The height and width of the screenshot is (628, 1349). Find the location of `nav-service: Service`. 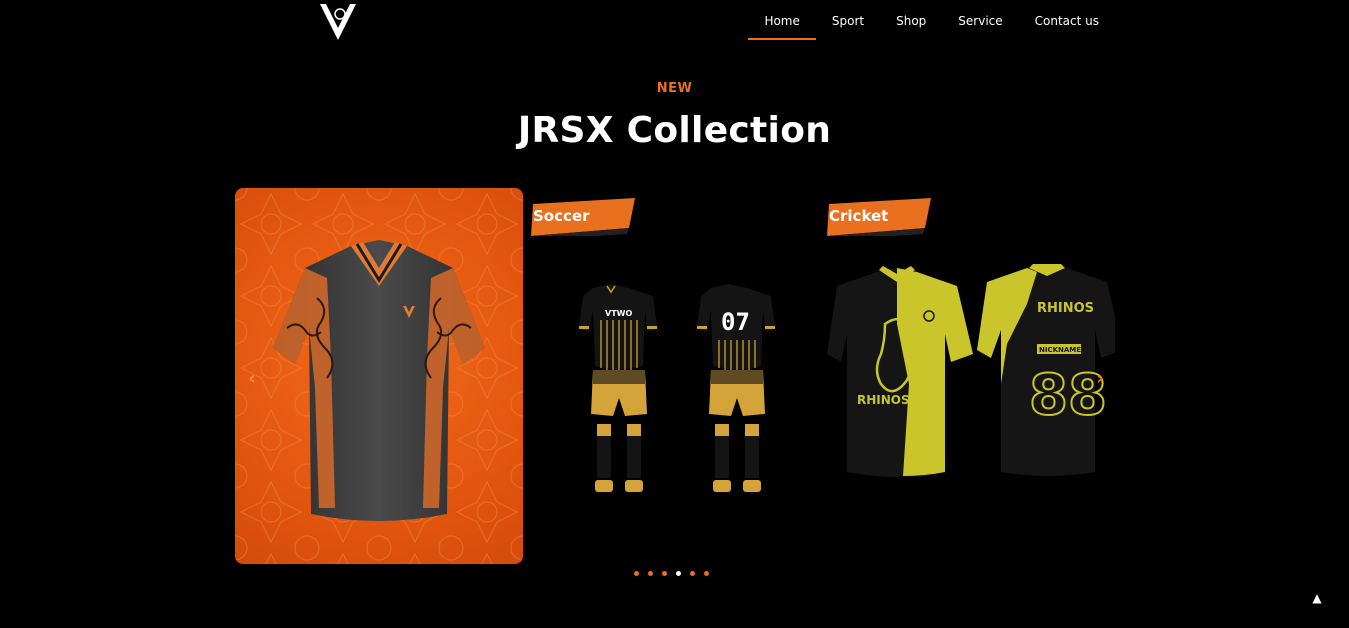

nav-service: Service is located at coordinates (980, 21).